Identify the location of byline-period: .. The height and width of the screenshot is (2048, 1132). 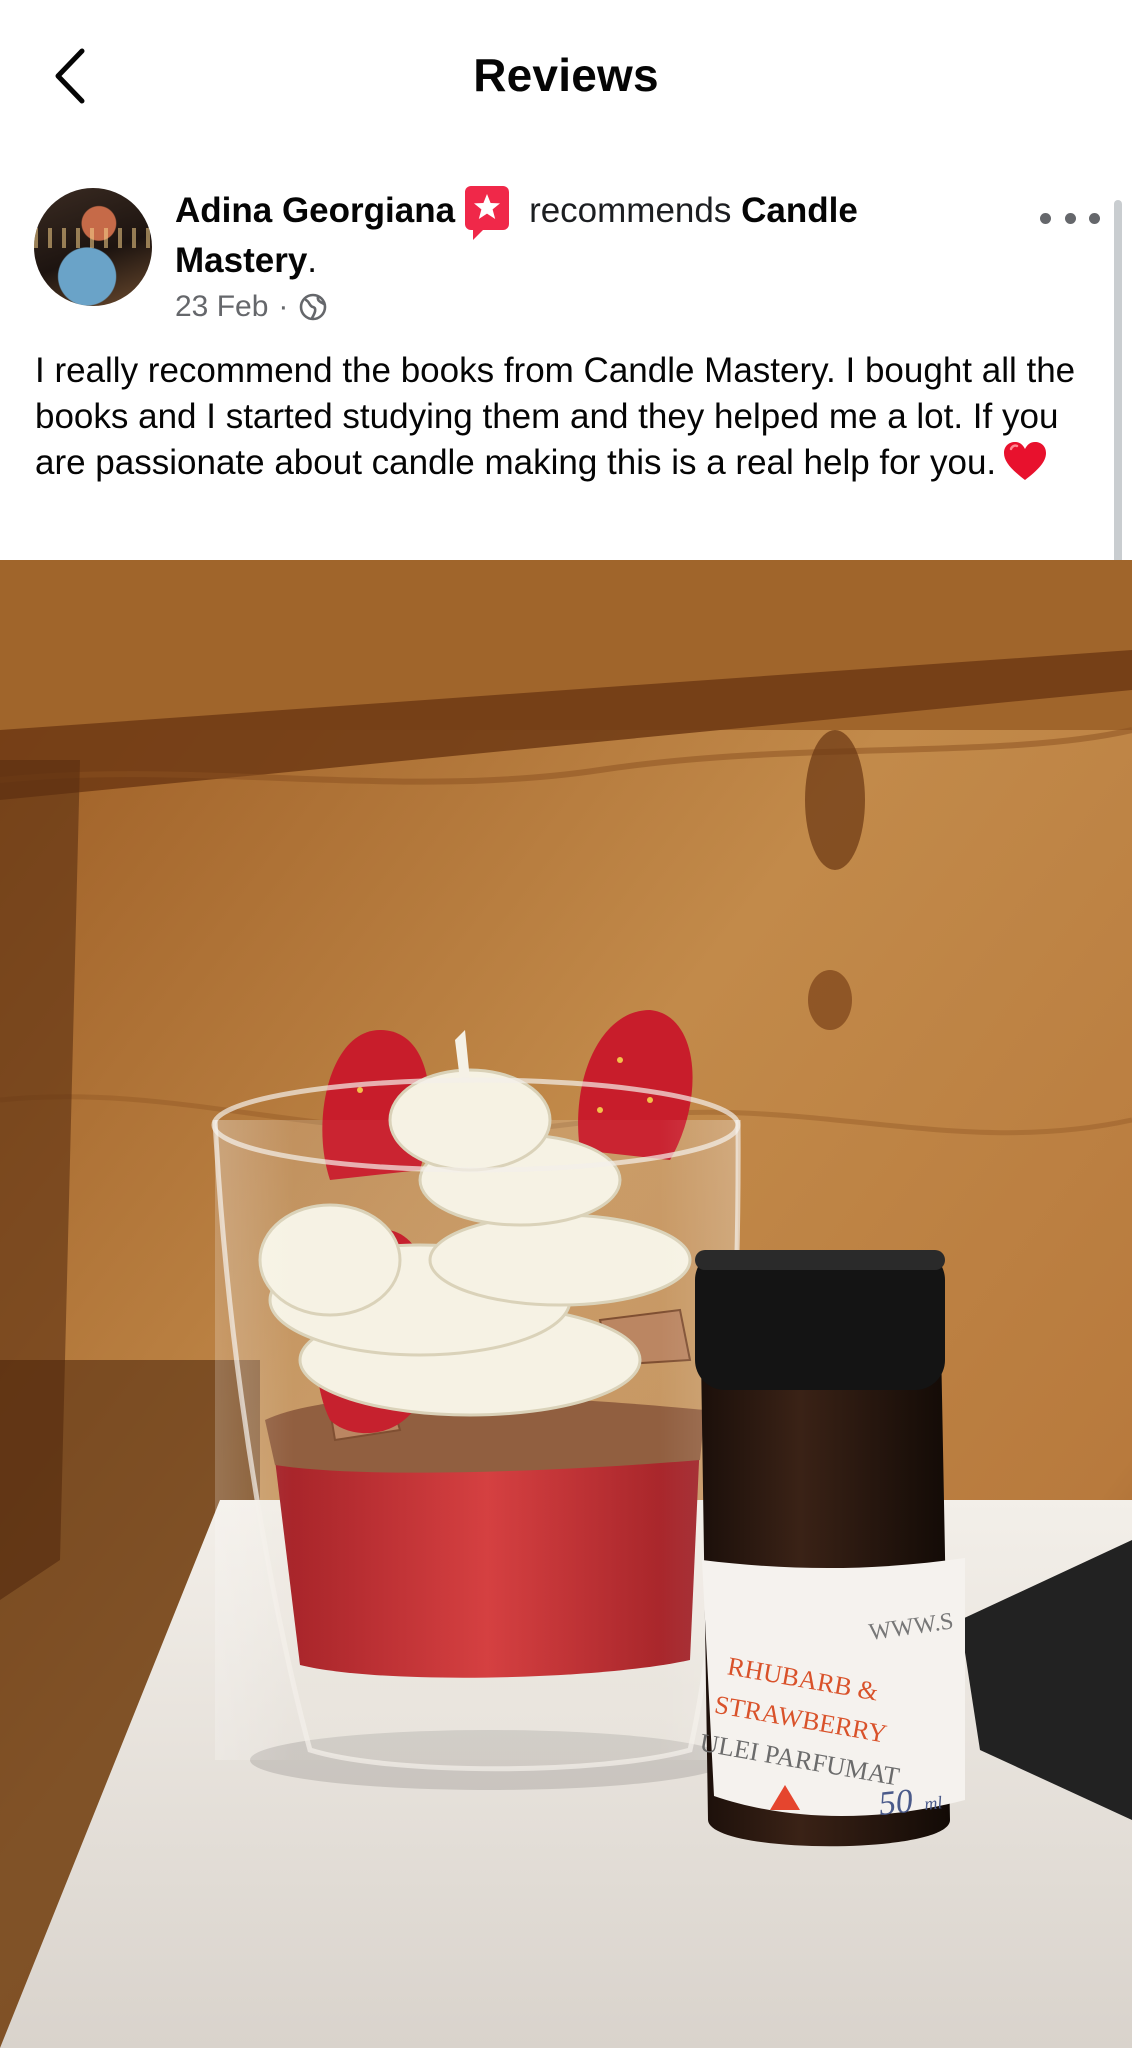
(312, 260).